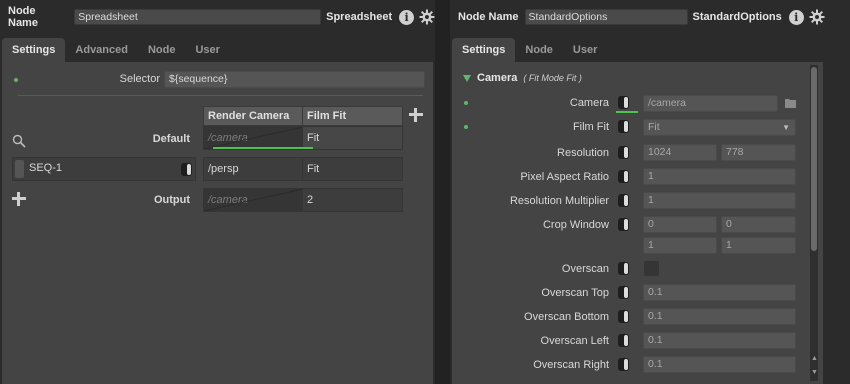 The width and height of the screenshot is (850, 384). I want to click on add-column-icon, so click(416, 115).